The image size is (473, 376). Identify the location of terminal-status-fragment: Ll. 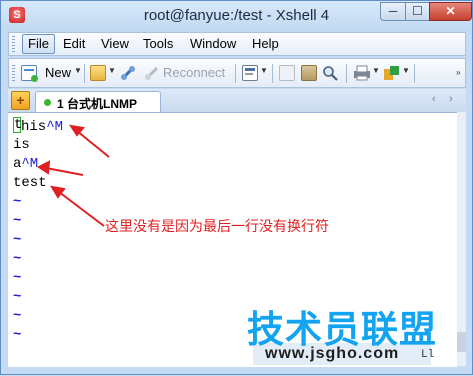
(428, 355).